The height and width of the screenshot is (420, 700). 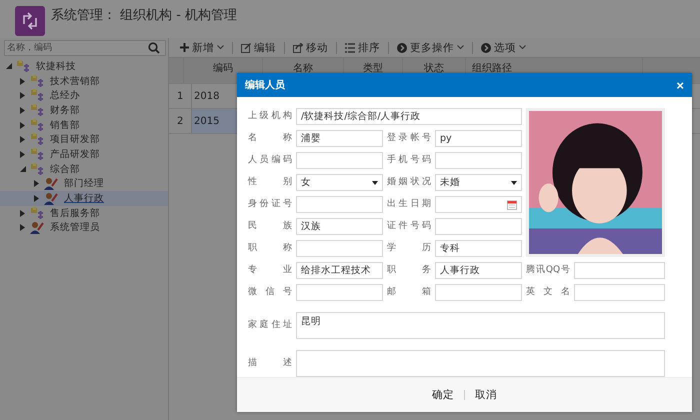 I want to click on field-label: 邮 箱, so click(x=409, y=292).